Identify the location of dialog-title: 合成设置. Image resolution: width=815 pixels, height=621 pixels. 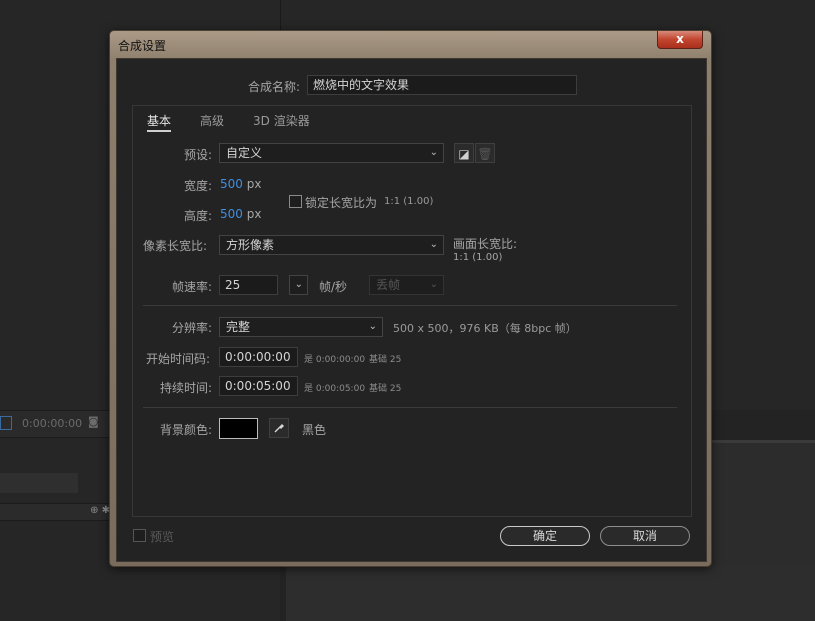
(142, 46).